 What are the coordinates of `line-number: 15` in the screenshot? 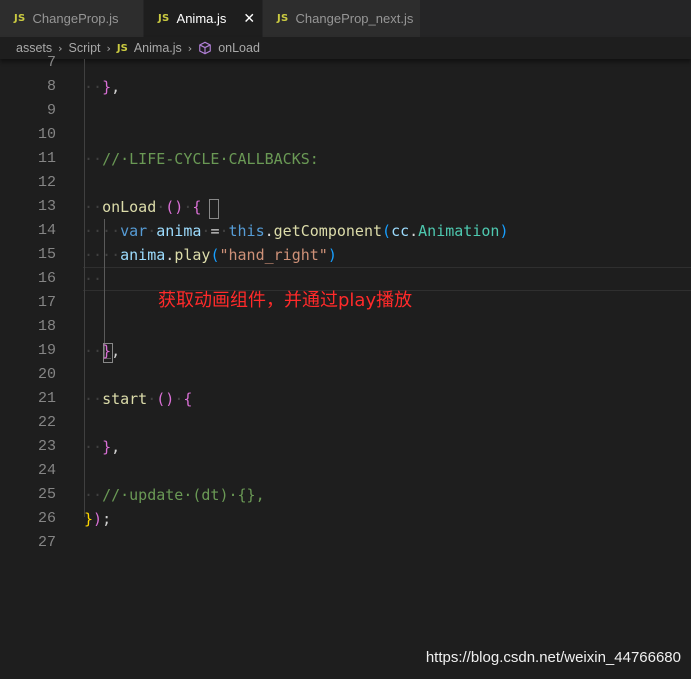 It's located at (46, 254).